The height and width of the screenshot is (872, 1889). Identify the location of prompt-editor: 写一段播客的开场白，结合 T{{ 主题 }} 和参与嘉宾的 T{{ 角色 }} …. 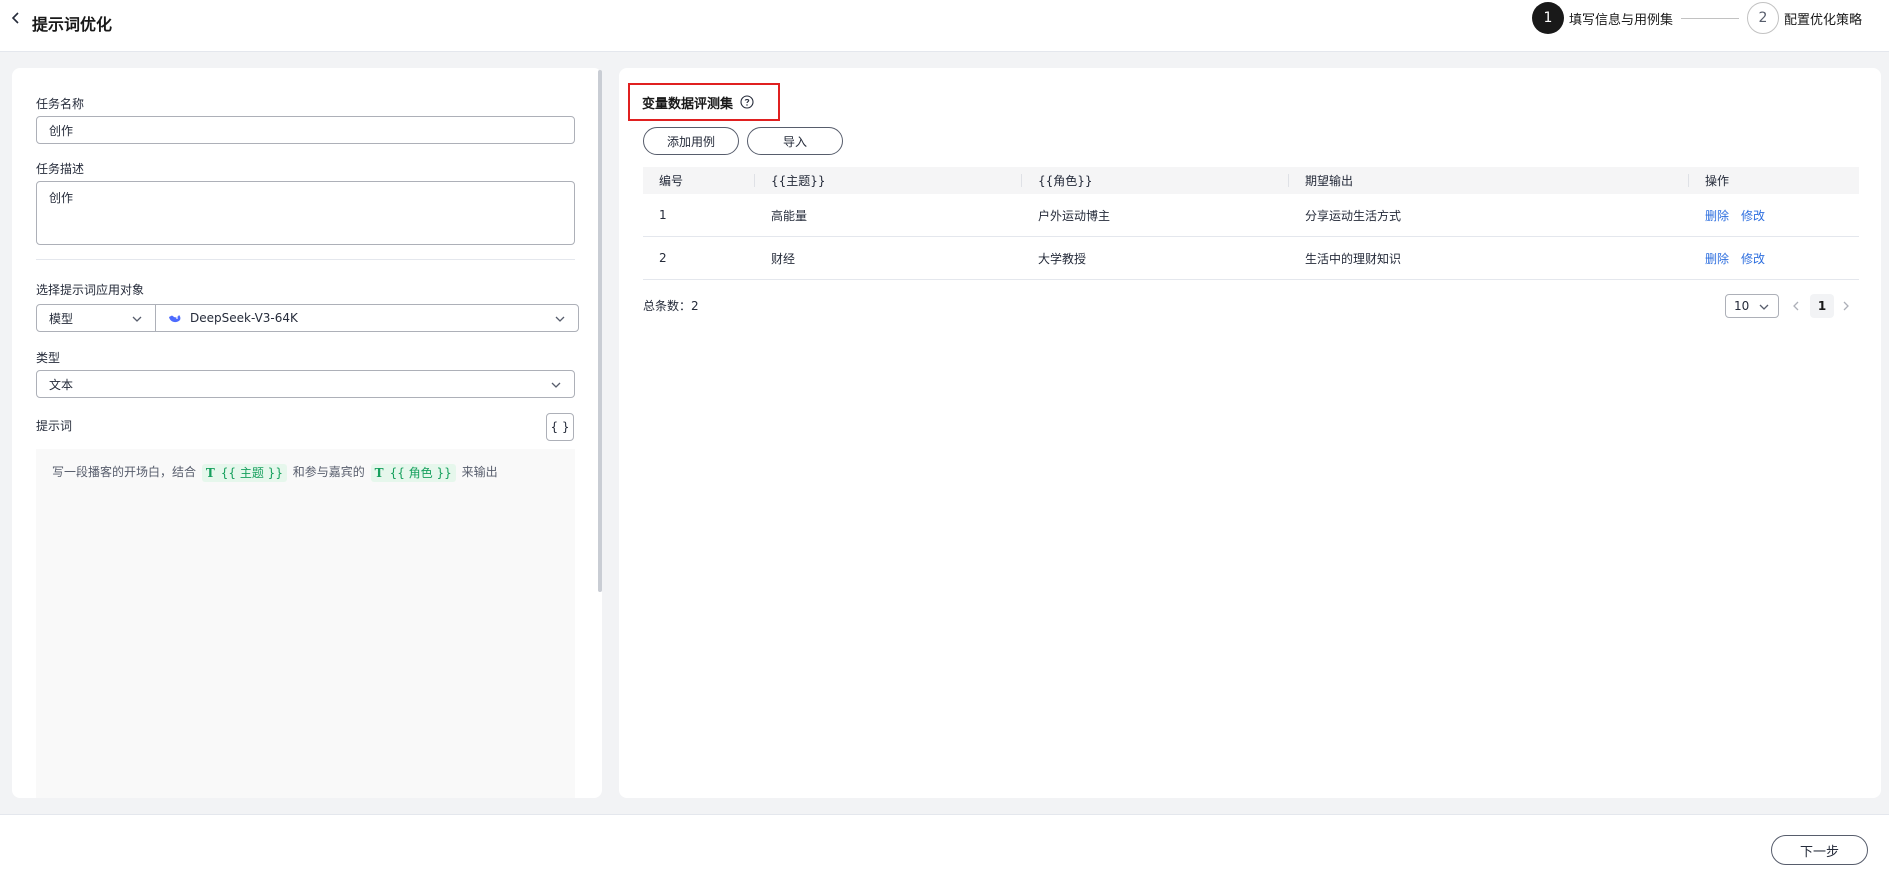
(305, 623).